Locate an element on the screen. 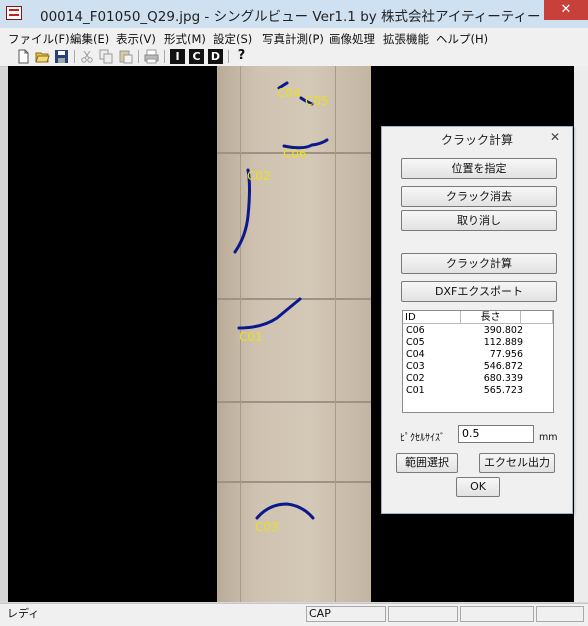  crack-overlay: C04 C05 C06 C02 C01 C03 is located at coordinates (281, 307).